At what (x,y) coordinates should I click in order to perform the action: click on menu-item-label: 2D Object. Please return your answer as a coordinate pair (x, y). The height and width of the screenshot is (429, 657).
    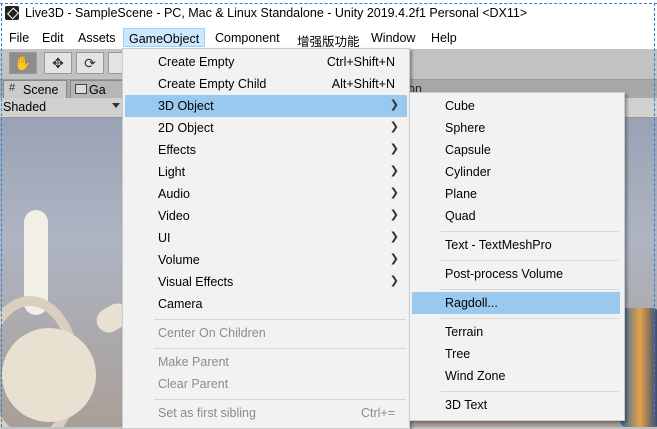
    Looking at the image, I should click on (186, 128).